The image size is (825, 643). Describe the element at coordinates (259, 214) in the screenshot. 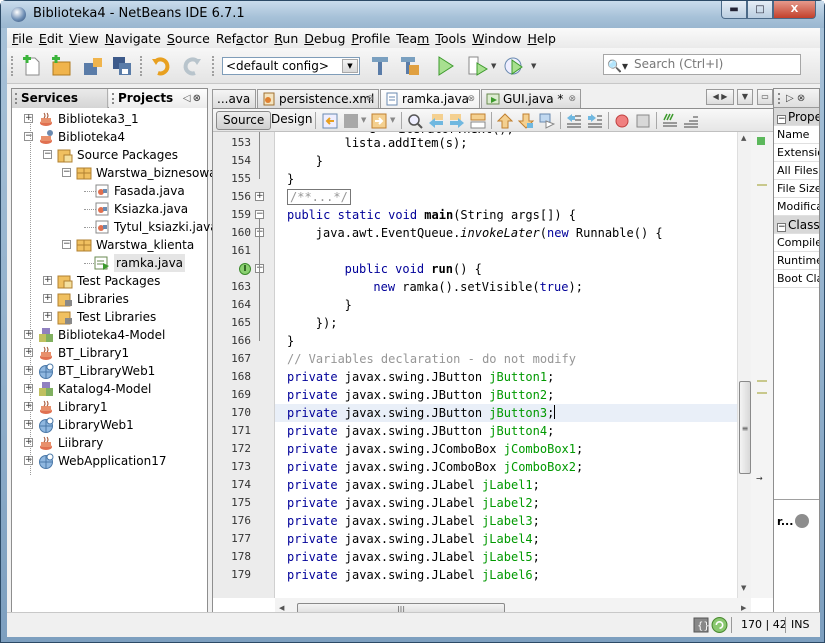

I see `collapse-fold-icon: −` at that location.